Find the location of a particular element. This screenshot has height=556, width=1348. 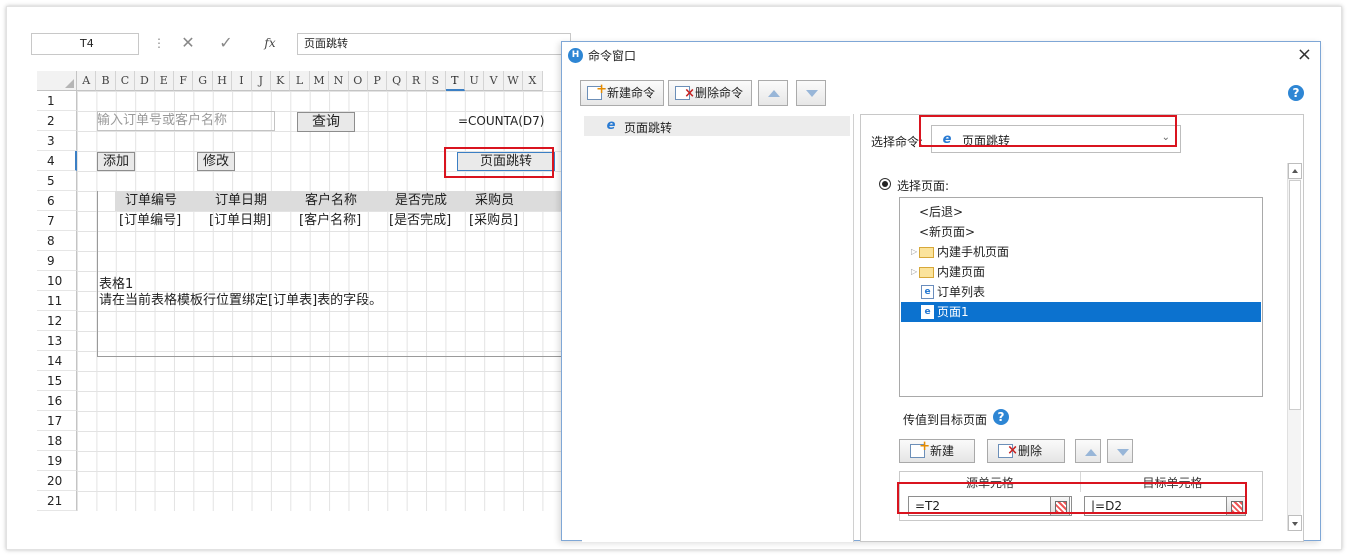

help-icon: ? is located at coordinates (1296, 93).